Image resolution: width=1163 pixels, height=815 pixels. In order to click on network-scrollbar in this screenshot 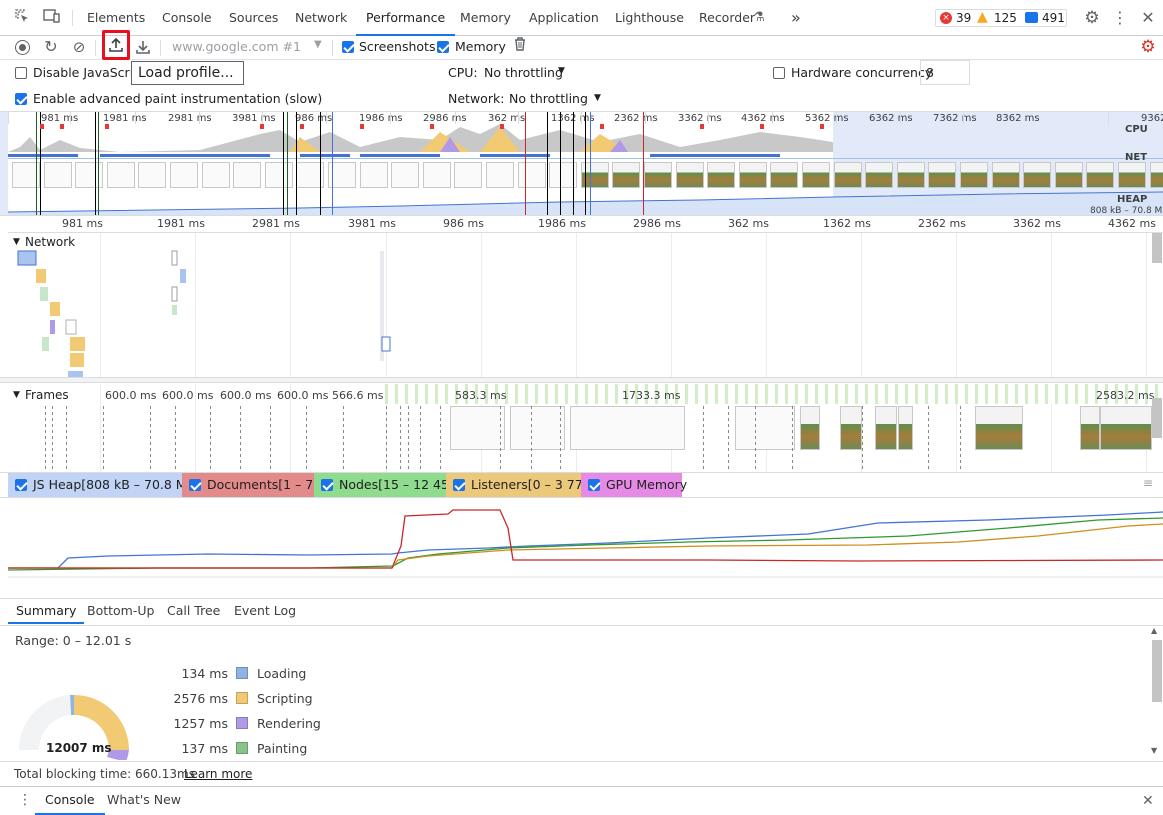, I will do `click(1157, 248)`.